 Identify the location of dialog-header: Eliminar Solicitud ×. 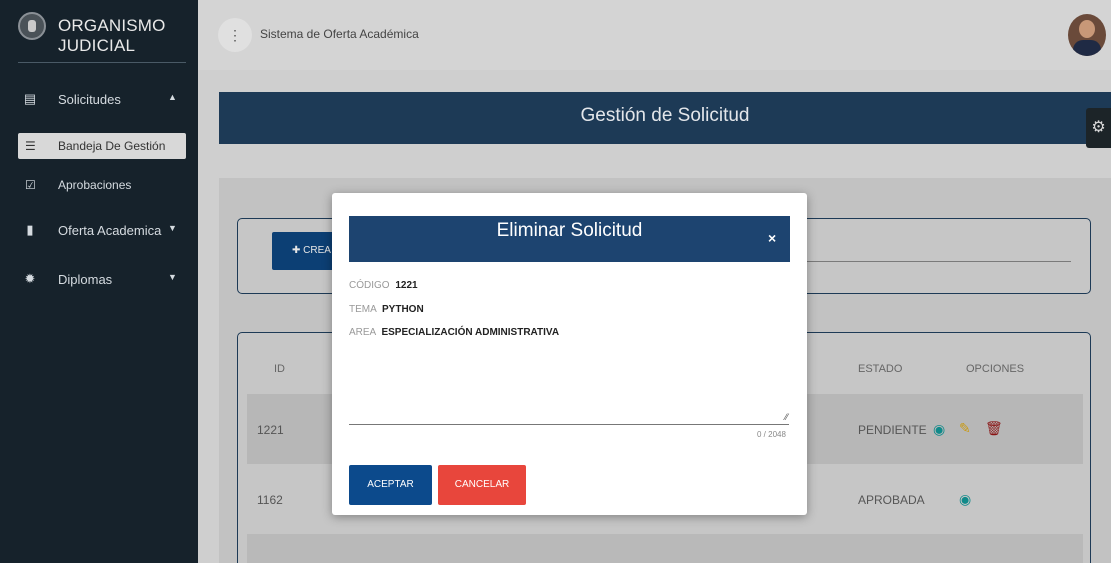
(569, 239).